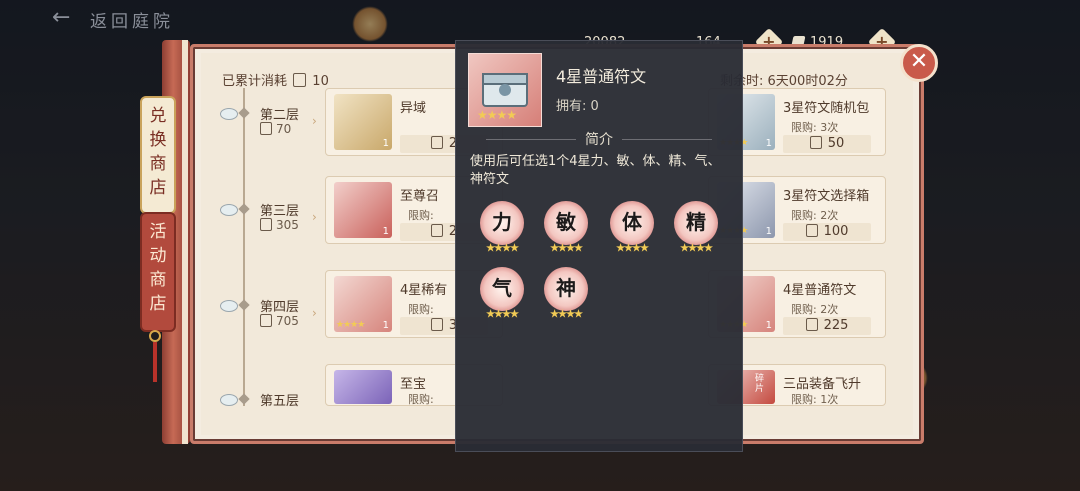  What do you see at coordinates (420, 196) in the screenshot?
I see `item-name: 至尊召` at bounding box center [420, 196].